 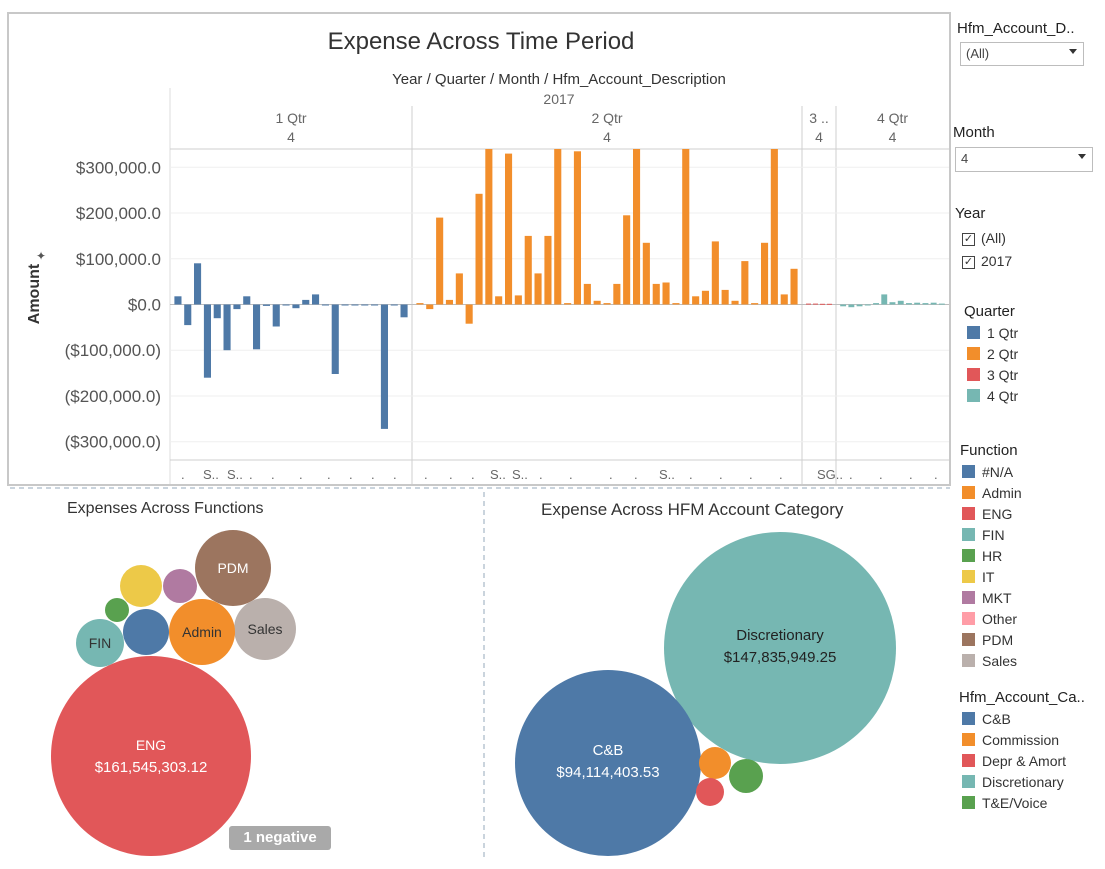 What do you see at coordinates (987, 515) in the screenshot?
I see `legend-item: ENG` at bounding box center [987, 515].